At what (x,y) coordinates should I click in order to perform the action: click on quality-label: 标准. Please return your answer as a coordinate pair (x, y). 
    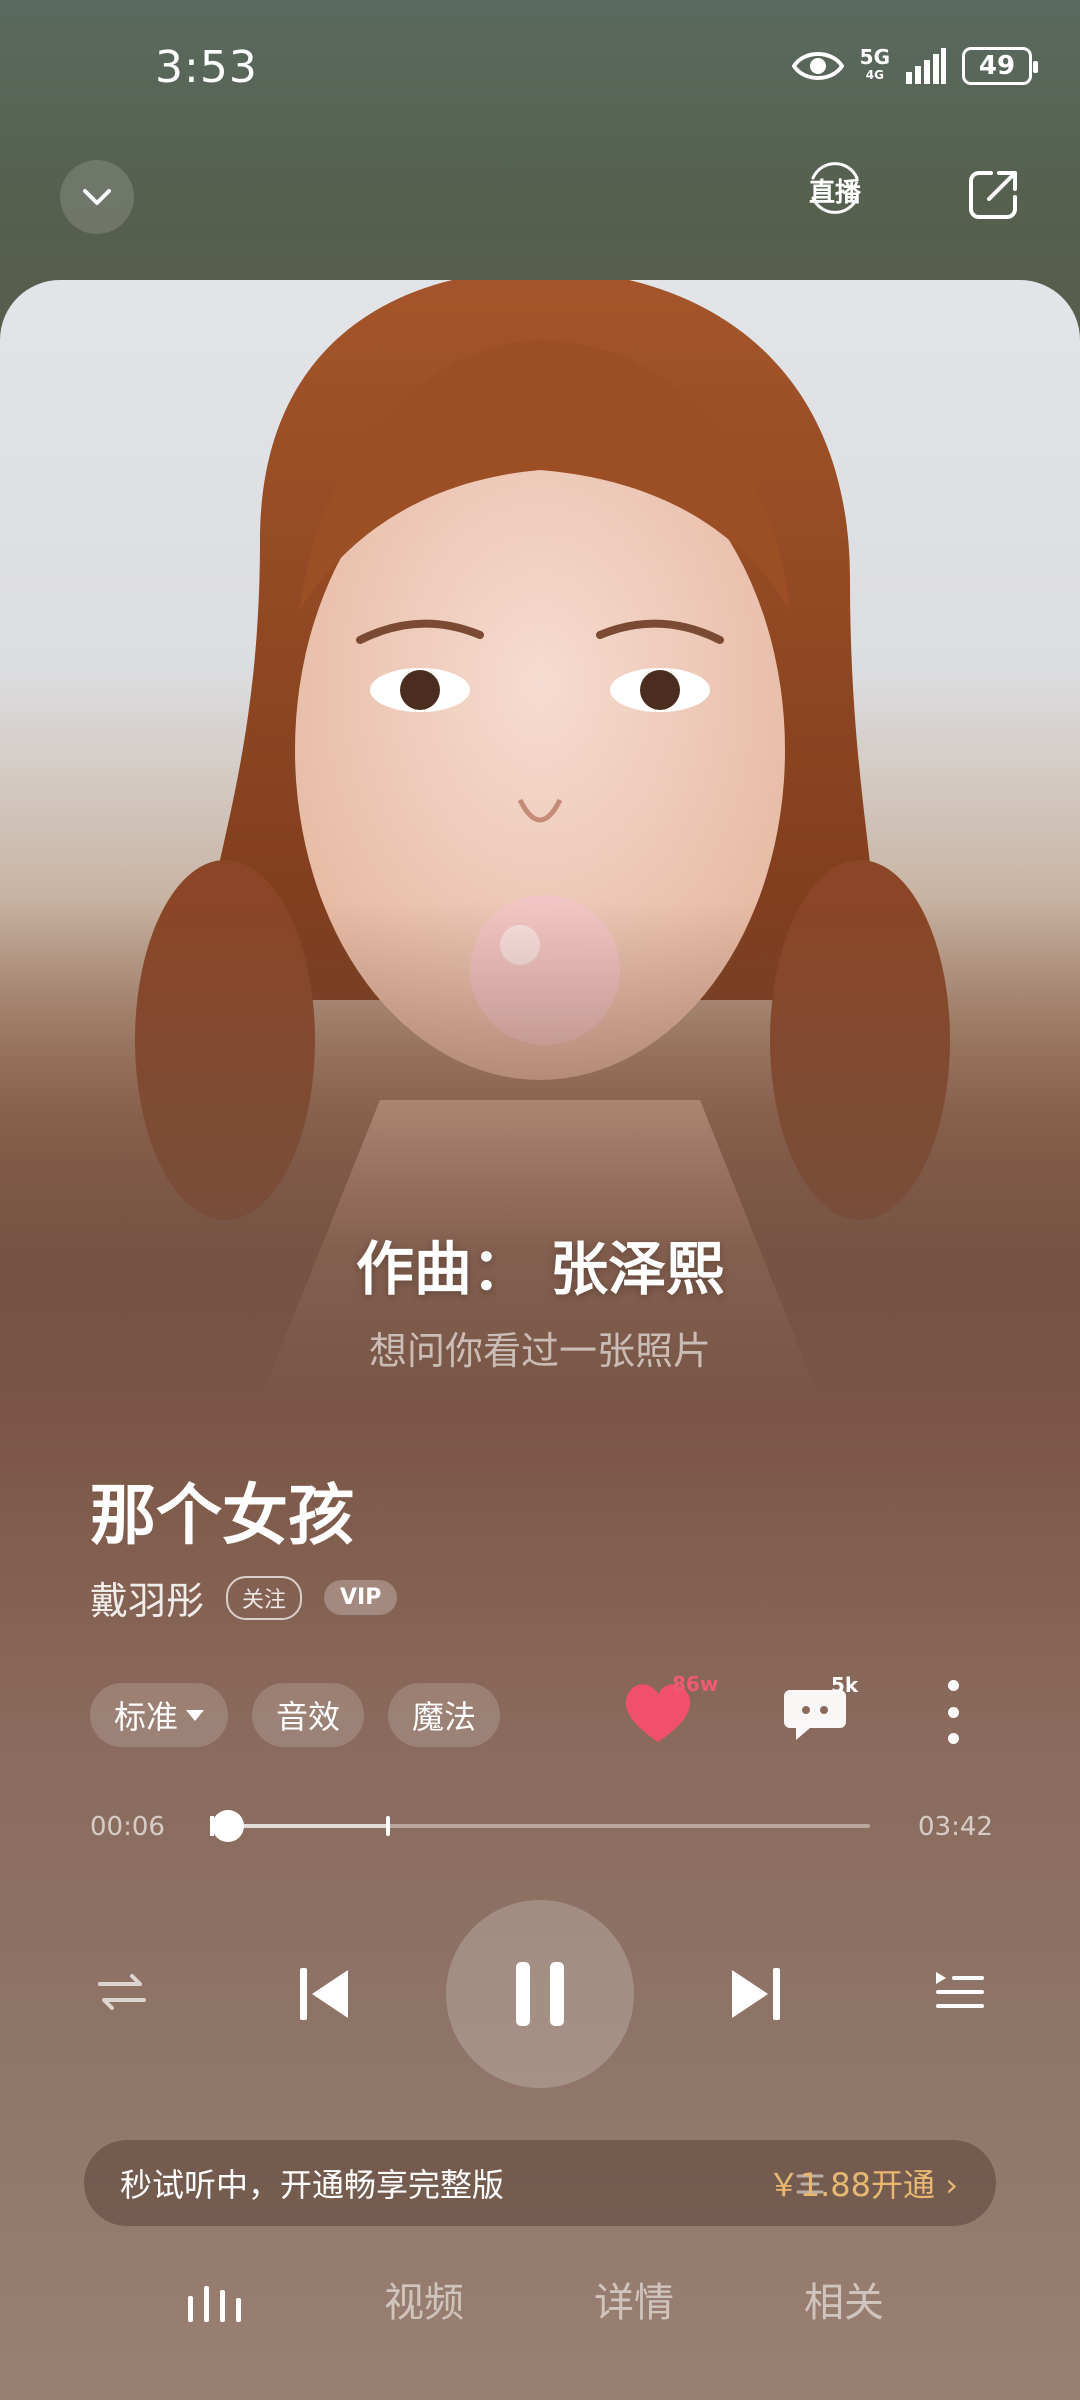
    Looking at the image, I should click on (146, 1717).